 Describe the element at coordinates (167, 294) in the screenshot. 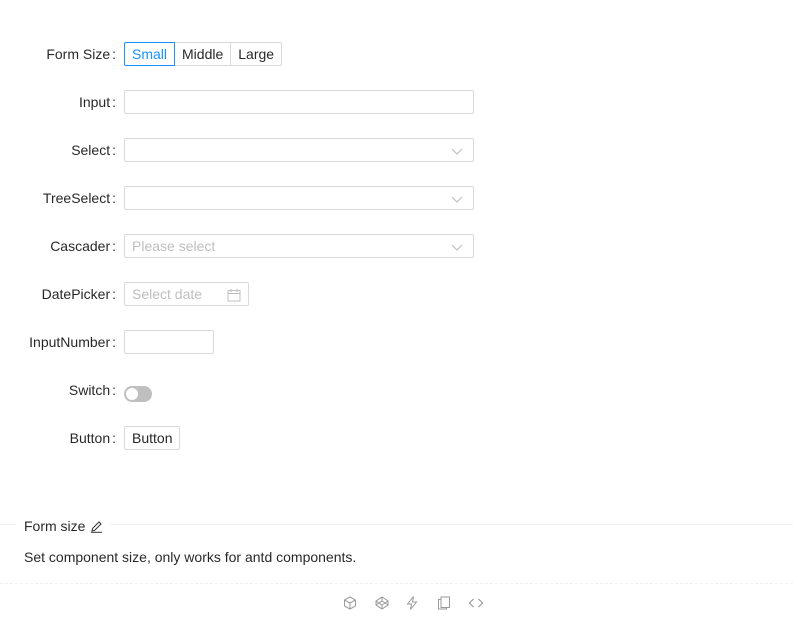

I see `date-picker-placeholder: Select date` at that location.